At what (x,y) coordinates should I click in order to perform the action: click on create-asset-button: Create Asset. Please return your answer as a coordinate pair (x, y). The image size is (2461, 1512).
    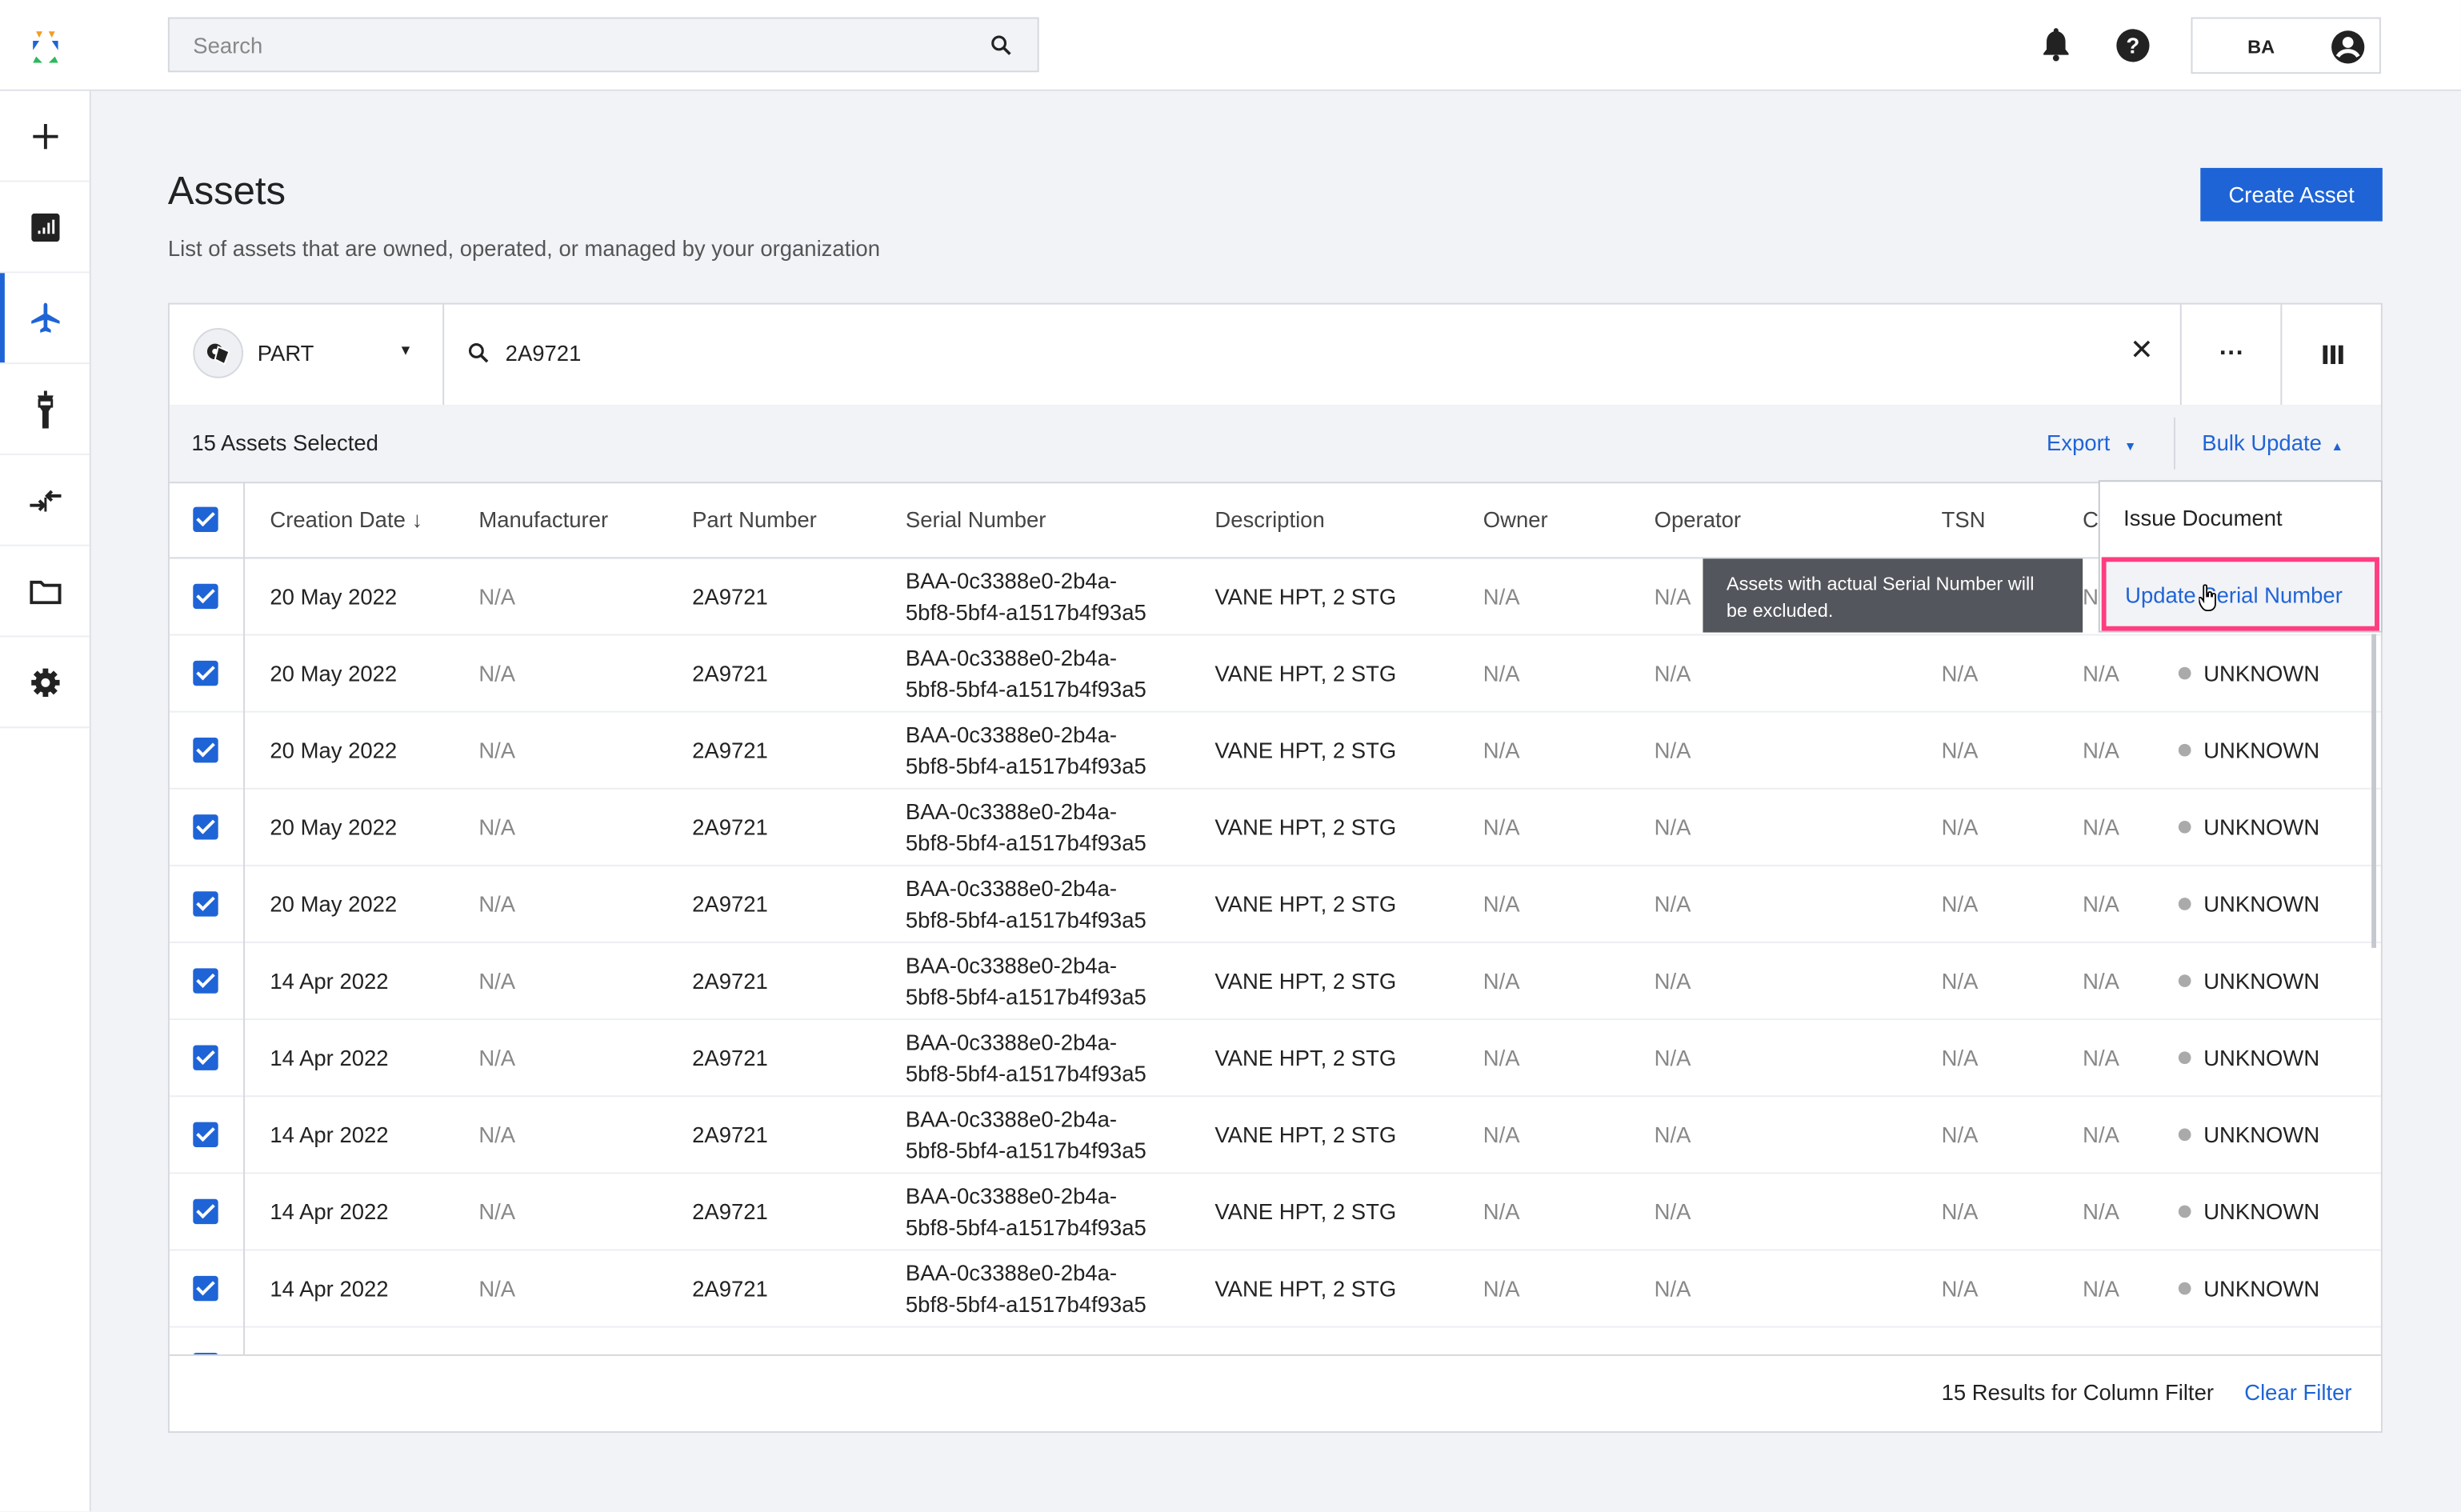
    Looking at the image, I should click on (2291, 194).